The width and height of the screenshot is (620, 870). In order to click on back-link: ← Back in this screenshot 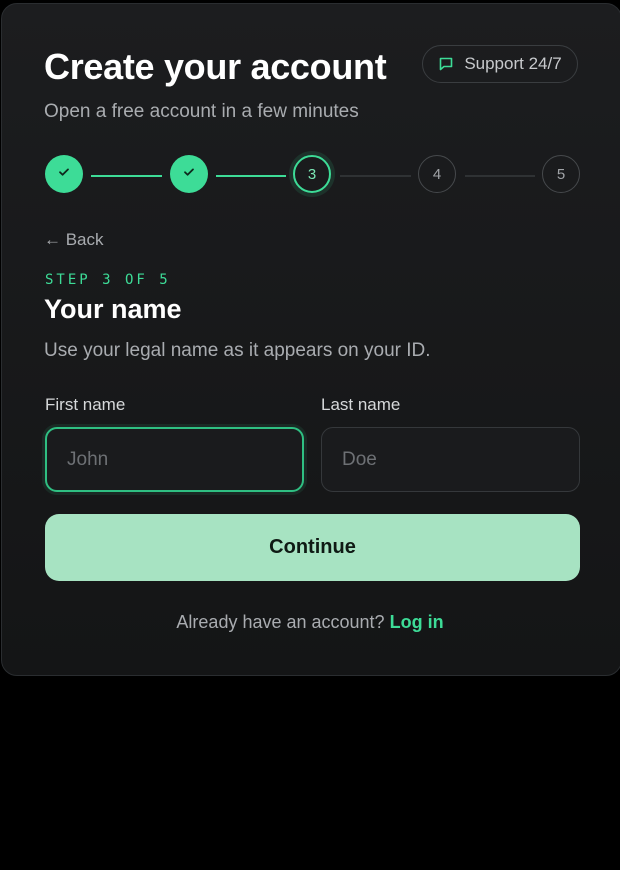, I will do `click(74, 240)`.